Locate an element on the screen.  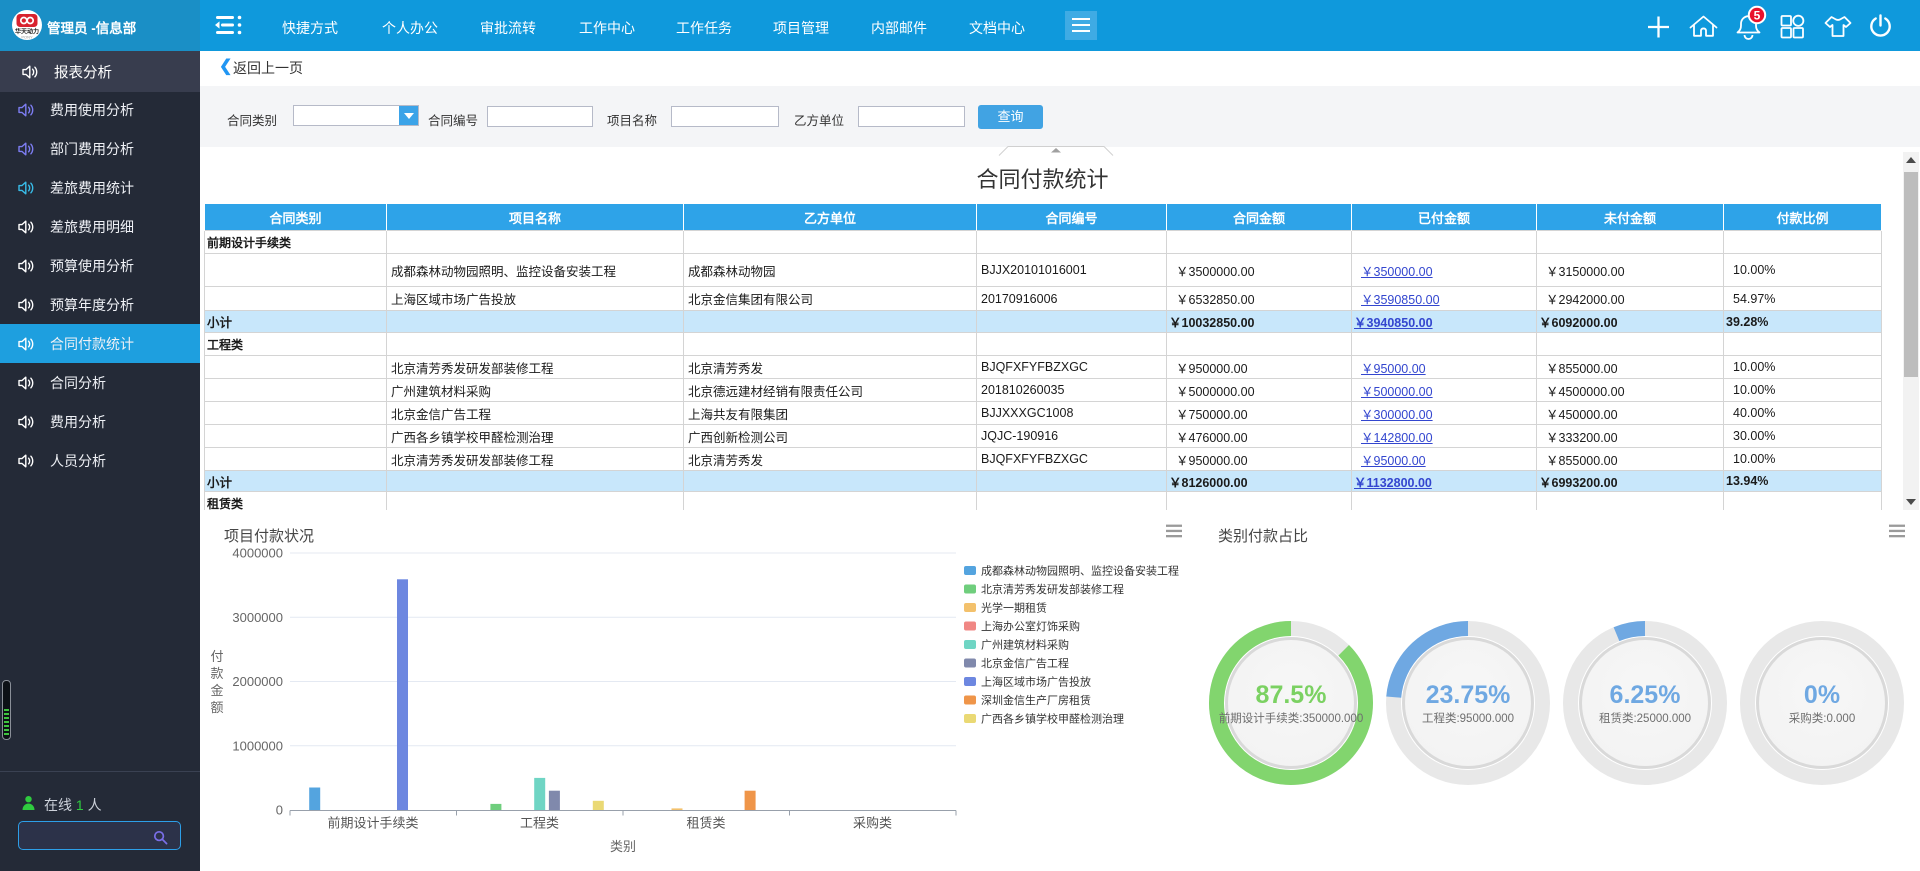
svg-text: 深圳金信生产厂房租赁 is located at coordinates (1036, 700).